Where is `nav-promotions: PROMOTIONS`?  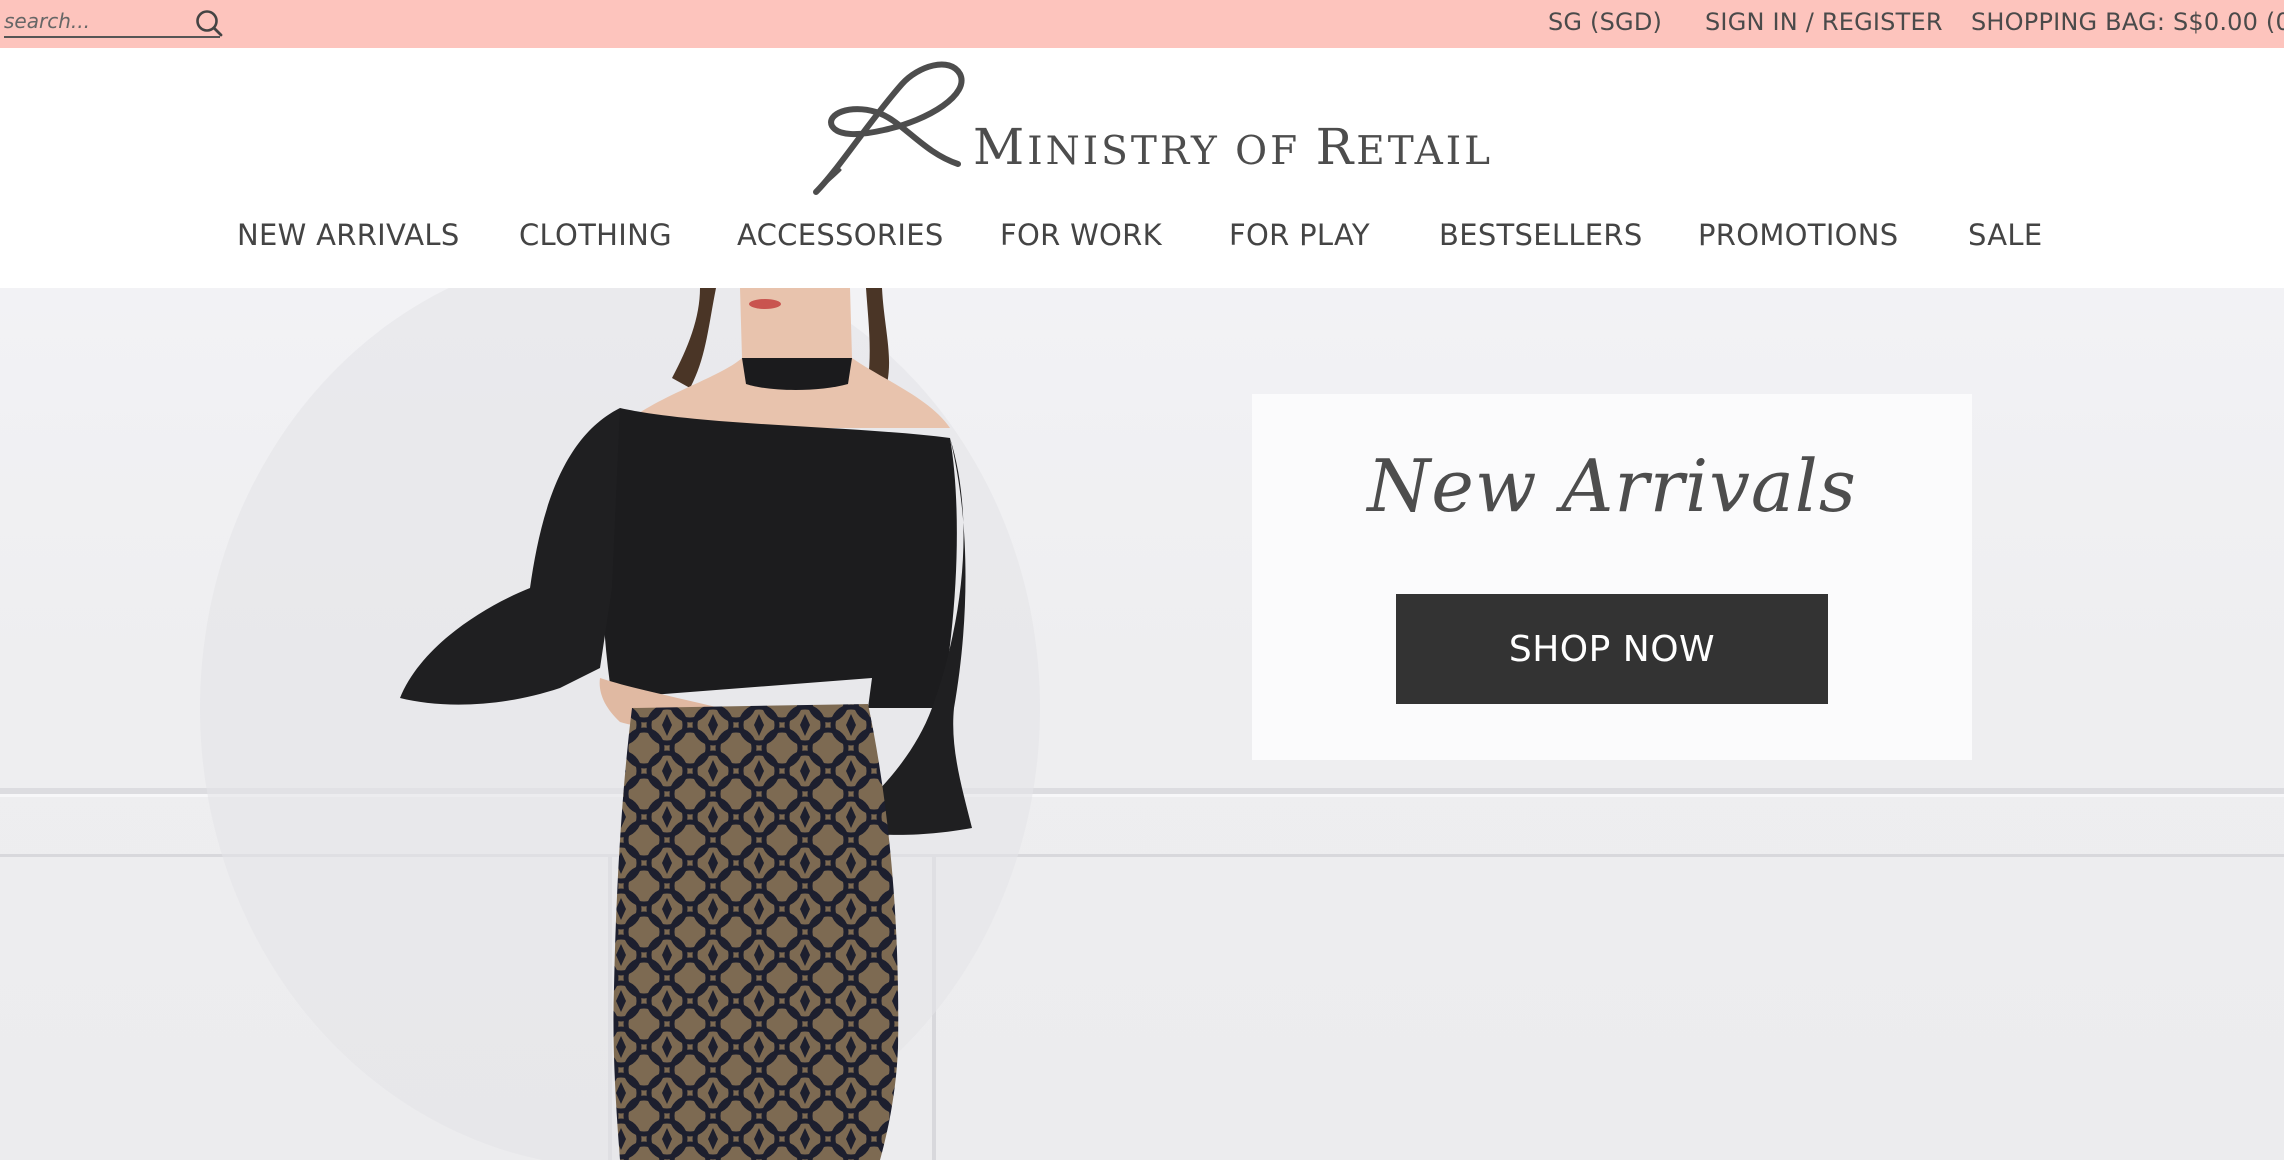
nav-promotions: PROMOTIONS is located at coordinates (1798, 235).